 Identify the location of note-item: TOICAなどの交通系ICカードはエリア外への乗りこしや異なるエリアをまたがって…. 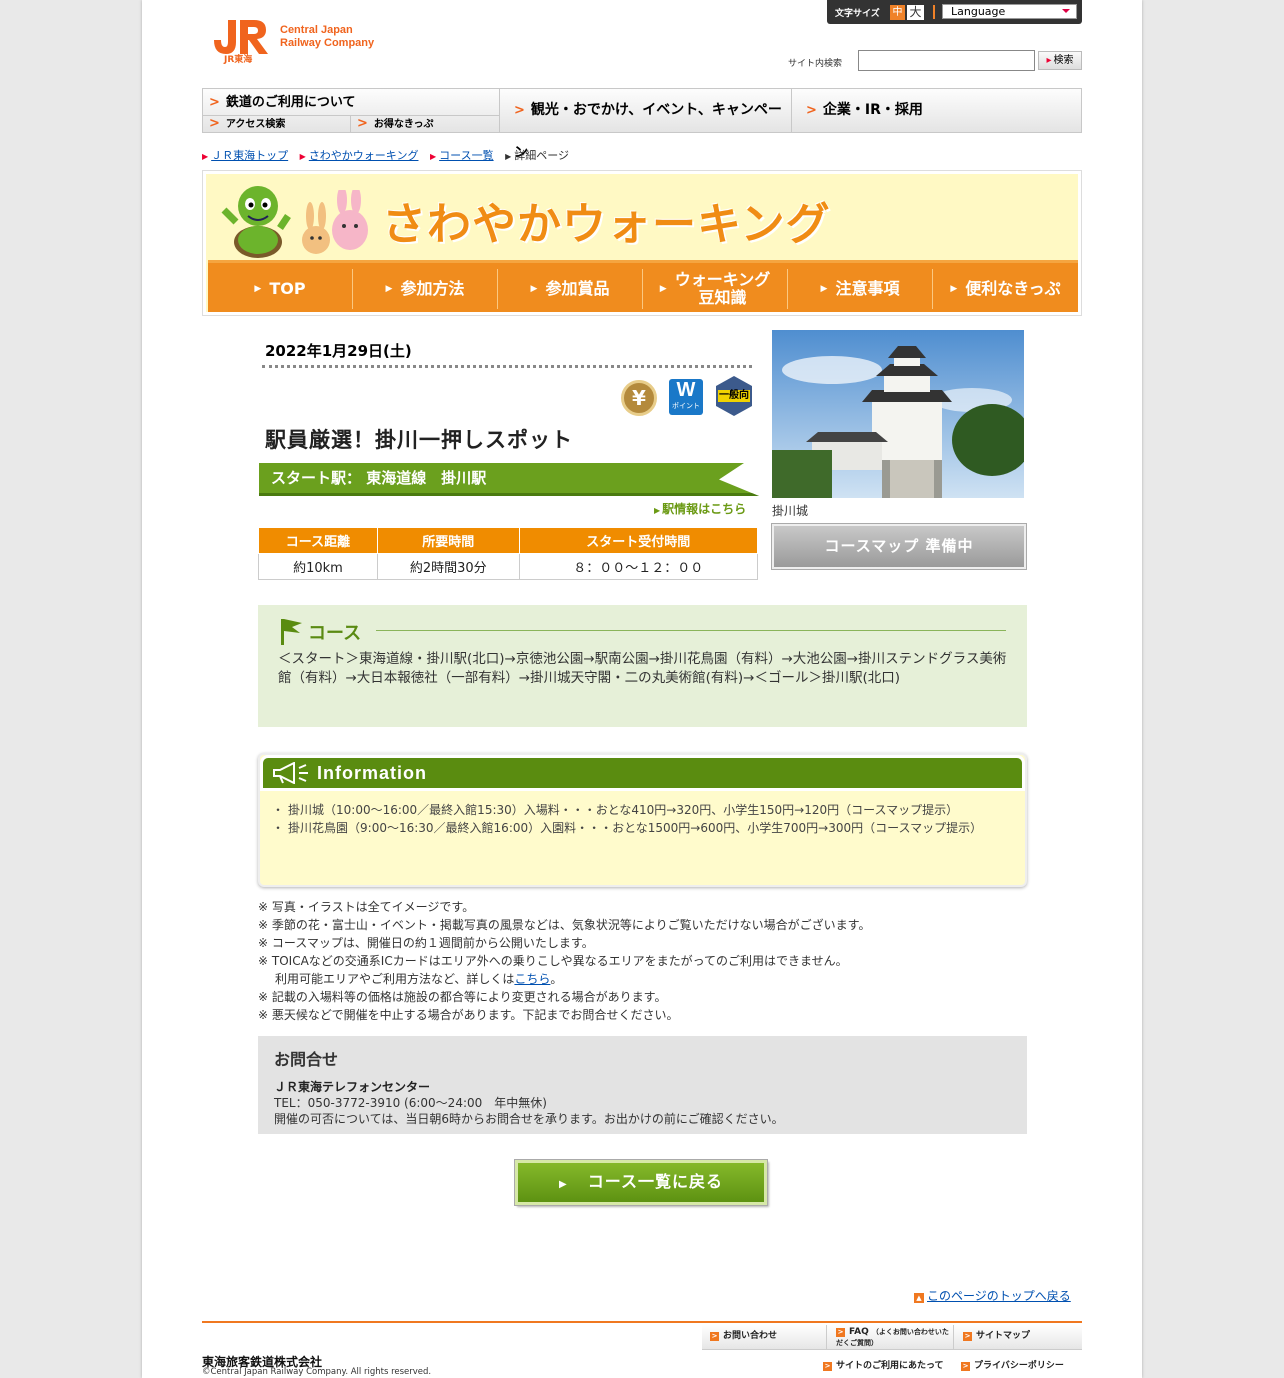
(643, 961).